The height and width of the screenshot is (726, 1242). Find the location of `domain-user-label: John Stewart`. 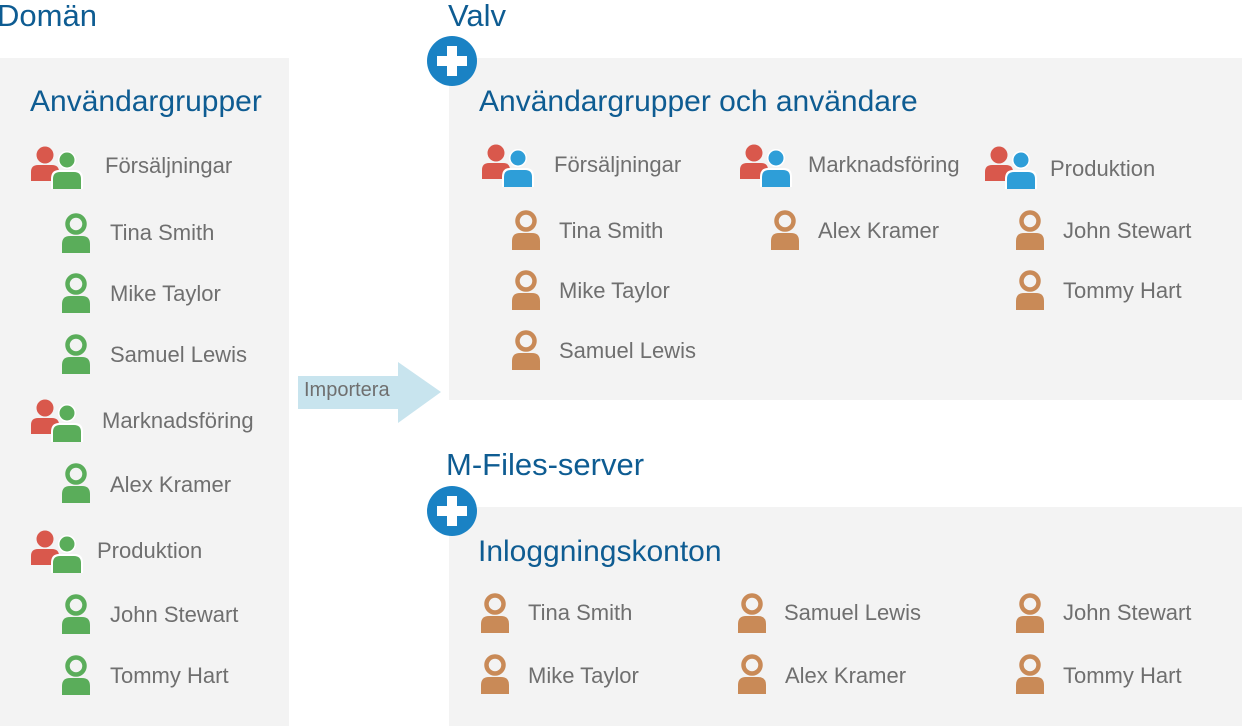

domain-user-label: John Stewart is located at coordinates (174, 614).